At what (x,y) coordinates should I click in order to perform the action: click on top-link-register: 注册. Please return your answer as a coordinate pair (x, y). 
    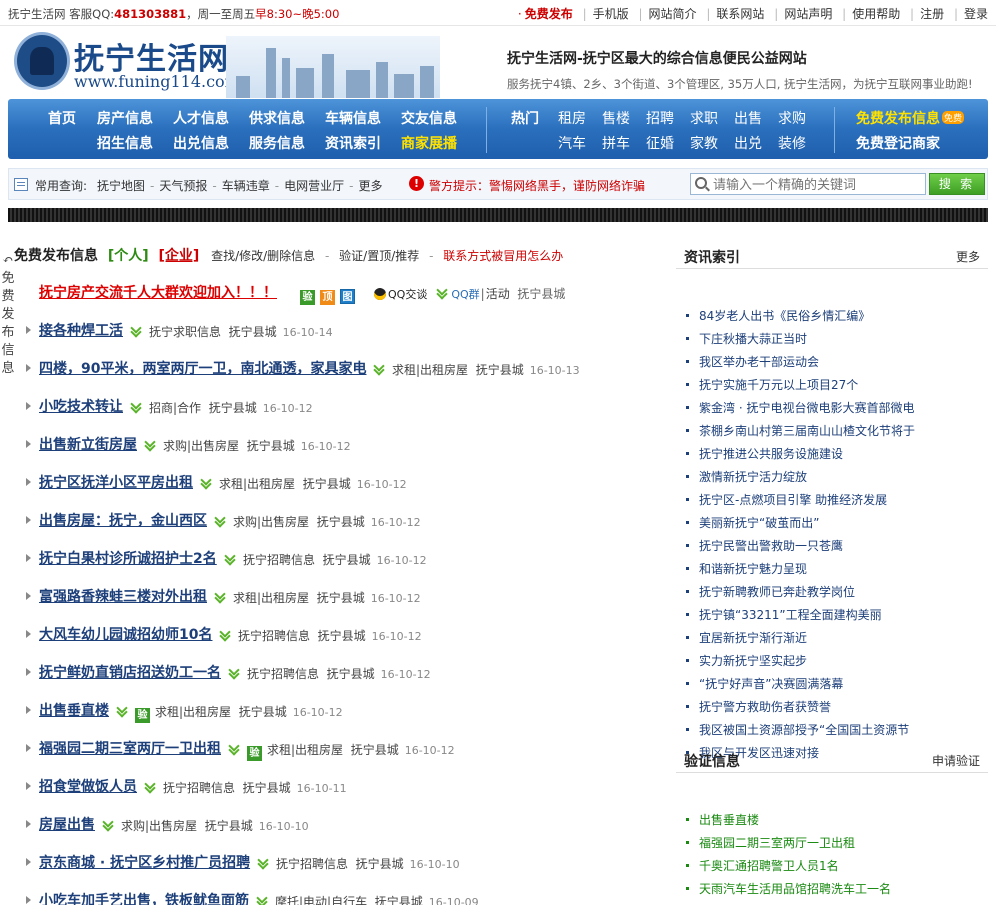
    Looking at the image, I should click on (932, 14).